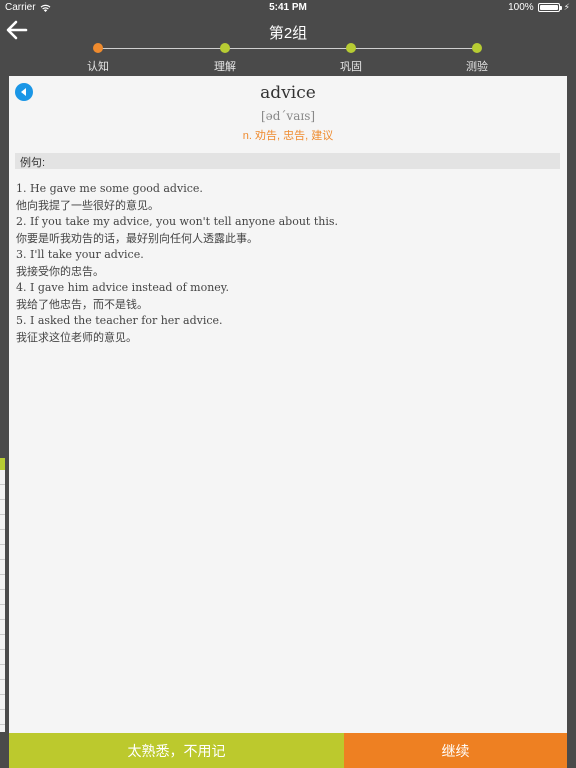 Image resolution: width=576 pixels, height=768 pixels. I want to click on step-label: 测验, so click(477, 67).